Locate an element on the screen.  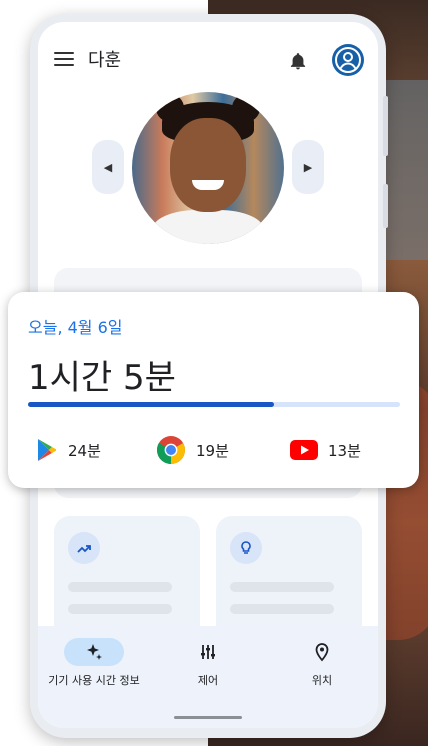
screen-time-progress-fill is located at coordinates (151, 404).